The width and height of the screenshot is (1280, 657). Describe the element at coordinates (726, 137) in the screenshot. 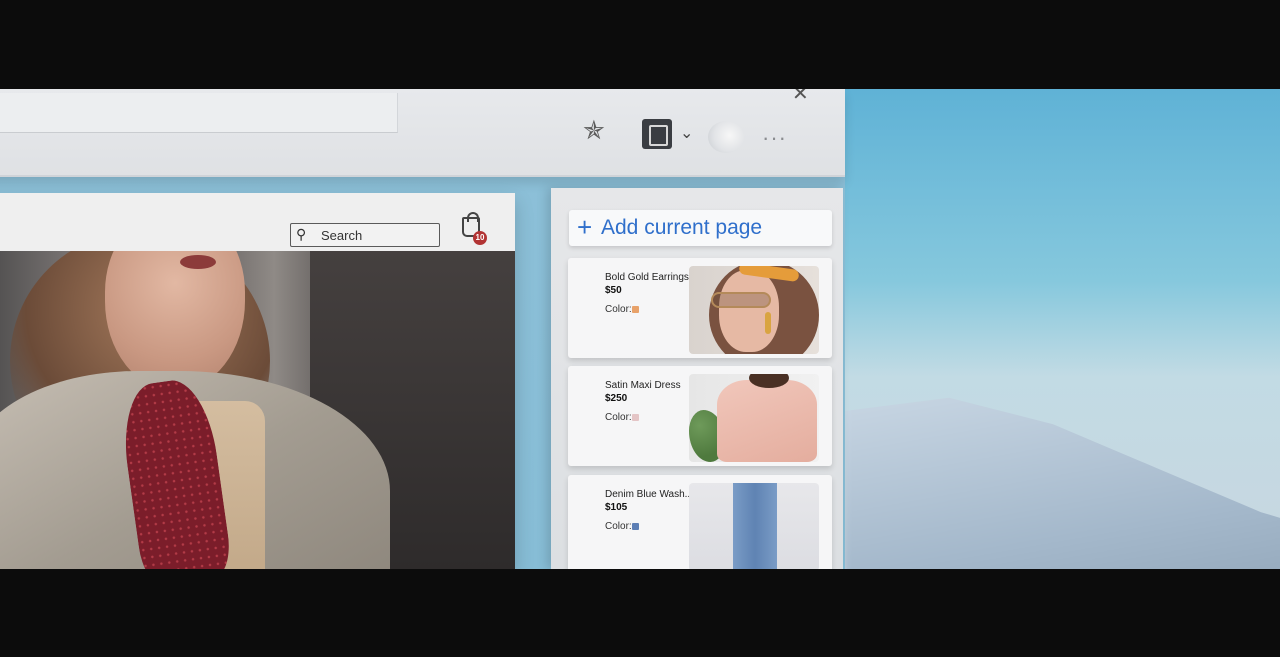

I see `profile-icon` at that location.